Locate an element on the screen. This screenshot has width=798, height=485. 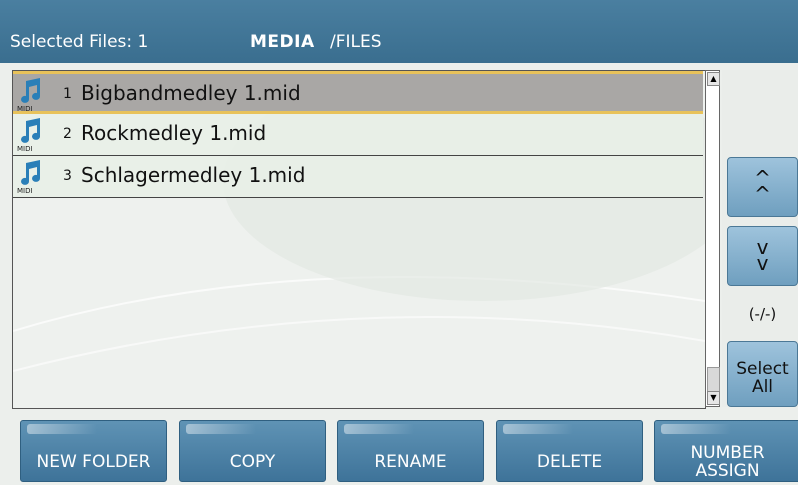
top-header: Selected Files: 1 MEDIA /FILES is located at coordinates (399, 31).